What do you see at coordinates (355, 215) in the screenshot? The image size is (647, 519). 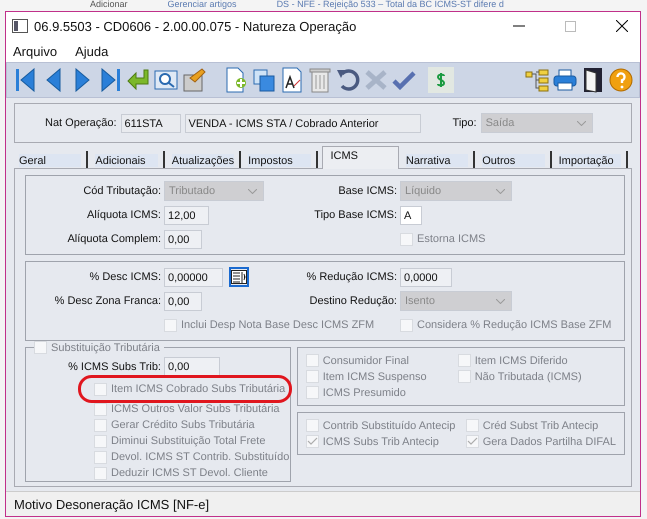 I see `field-label: Tipo Base ICMS:` at bounding box center [355, 215].